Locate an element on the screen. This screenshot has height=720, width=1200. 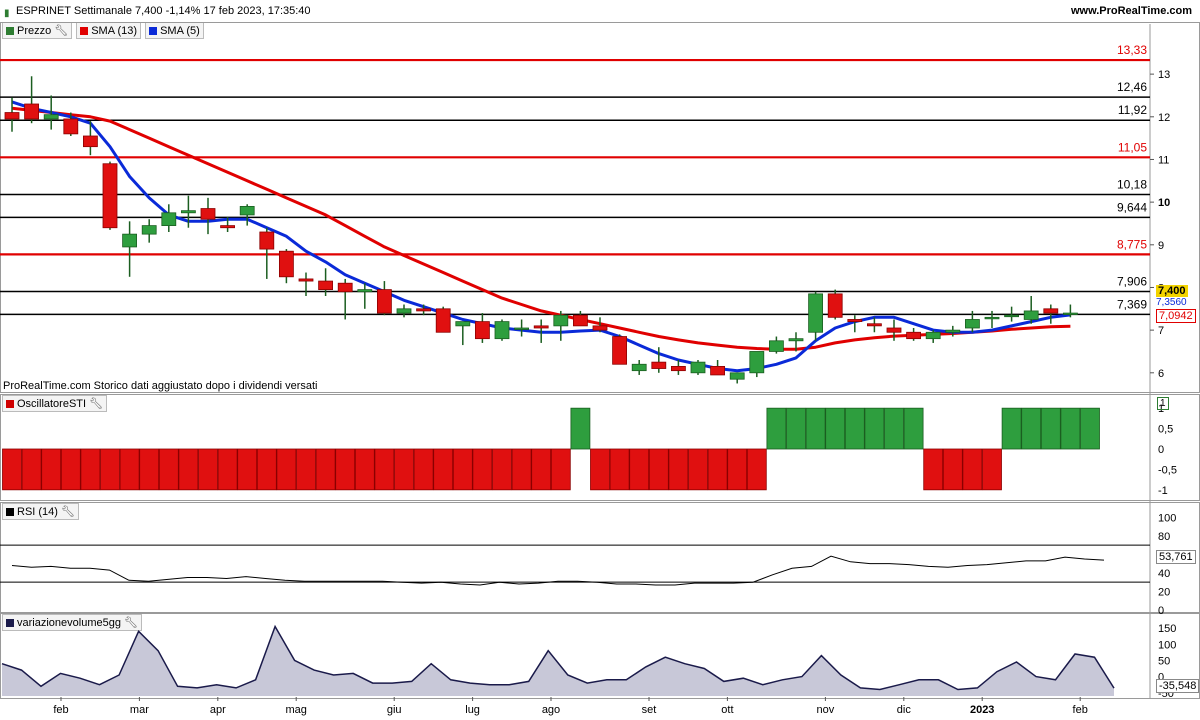
x-tick-label: nov is located at coordinates (826, 710).